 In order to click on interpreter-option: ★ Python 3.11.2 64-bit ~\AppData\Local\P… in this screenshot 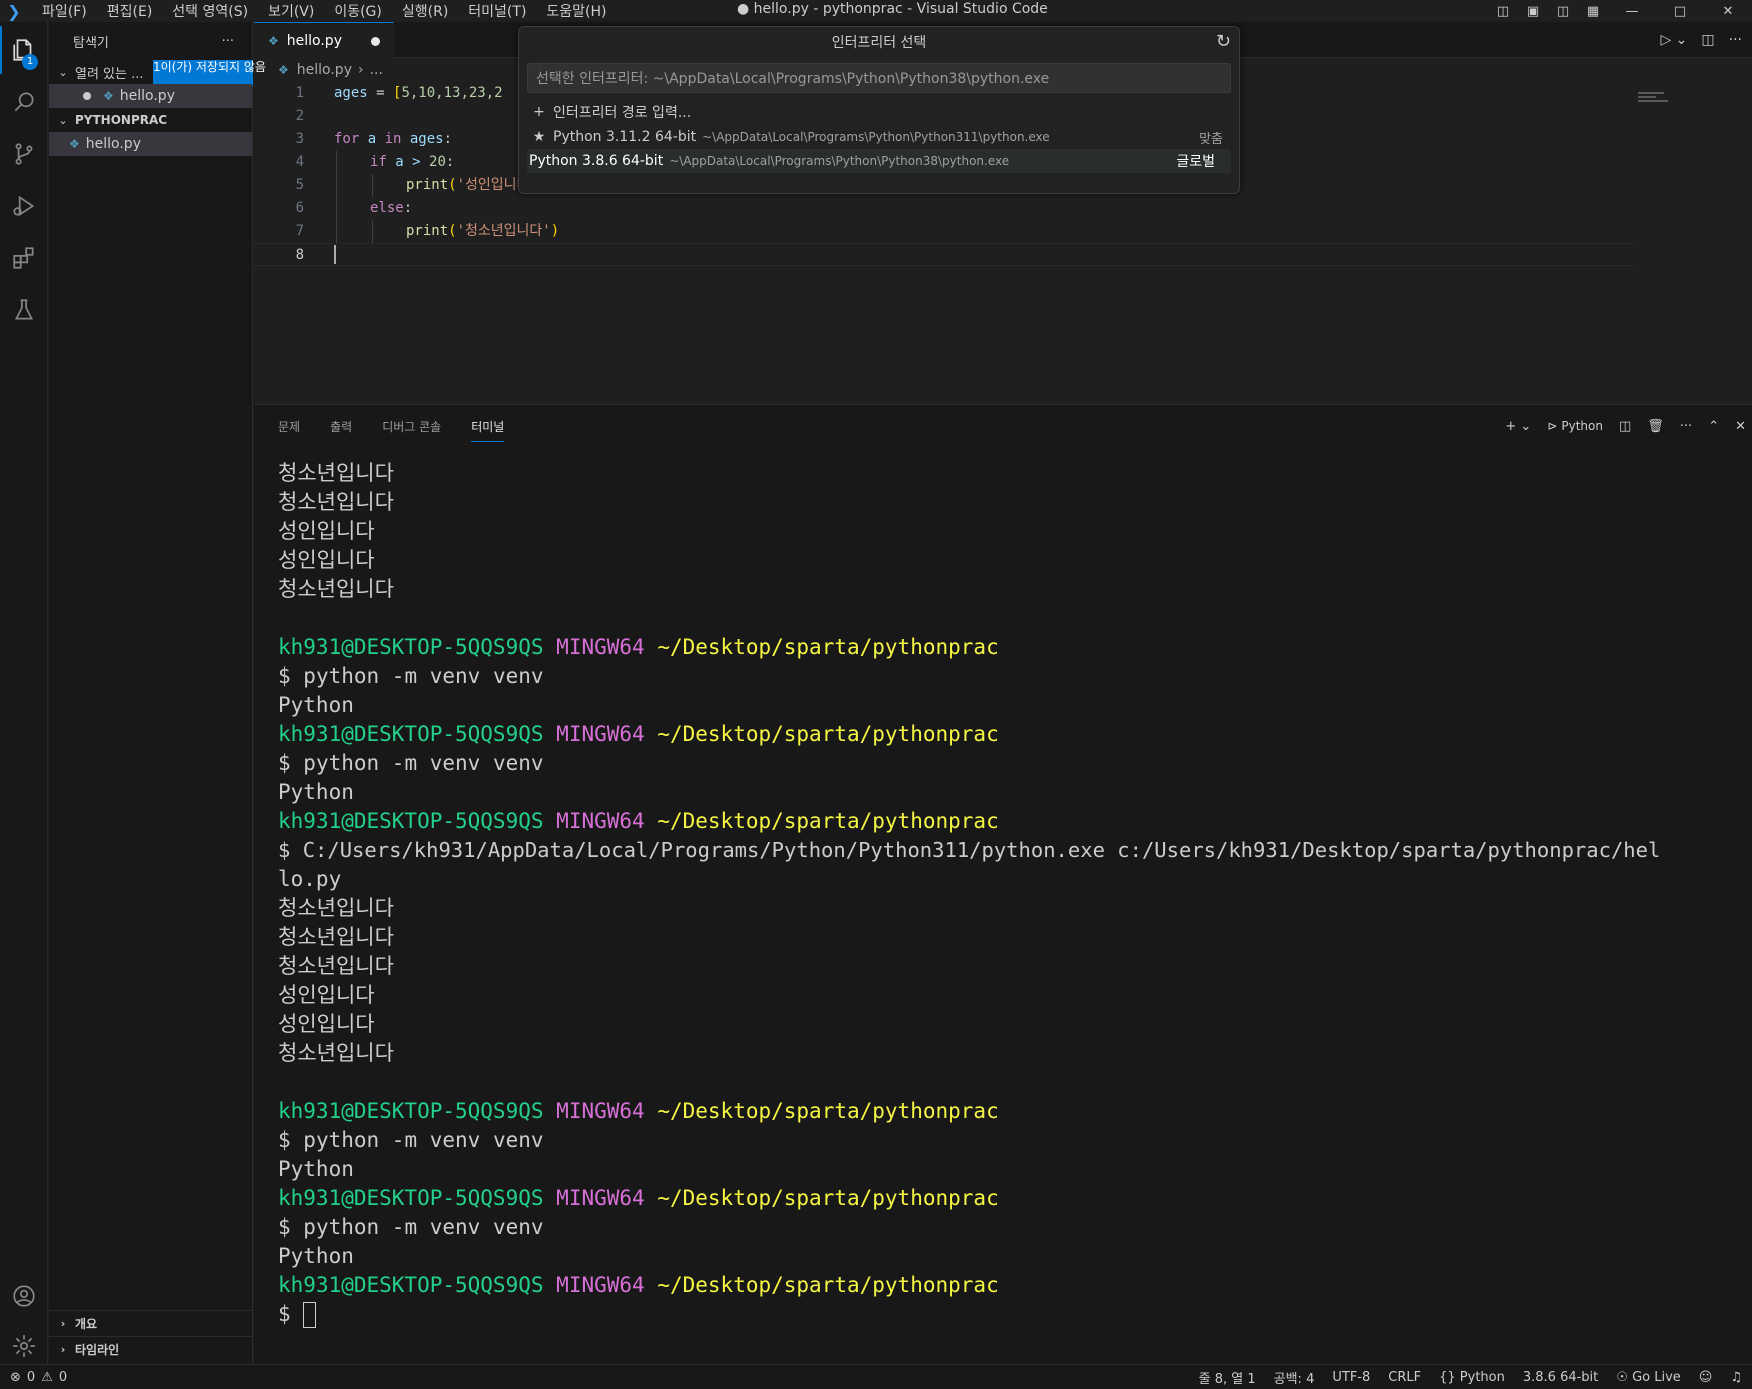, I will do `click(879, 137)`.